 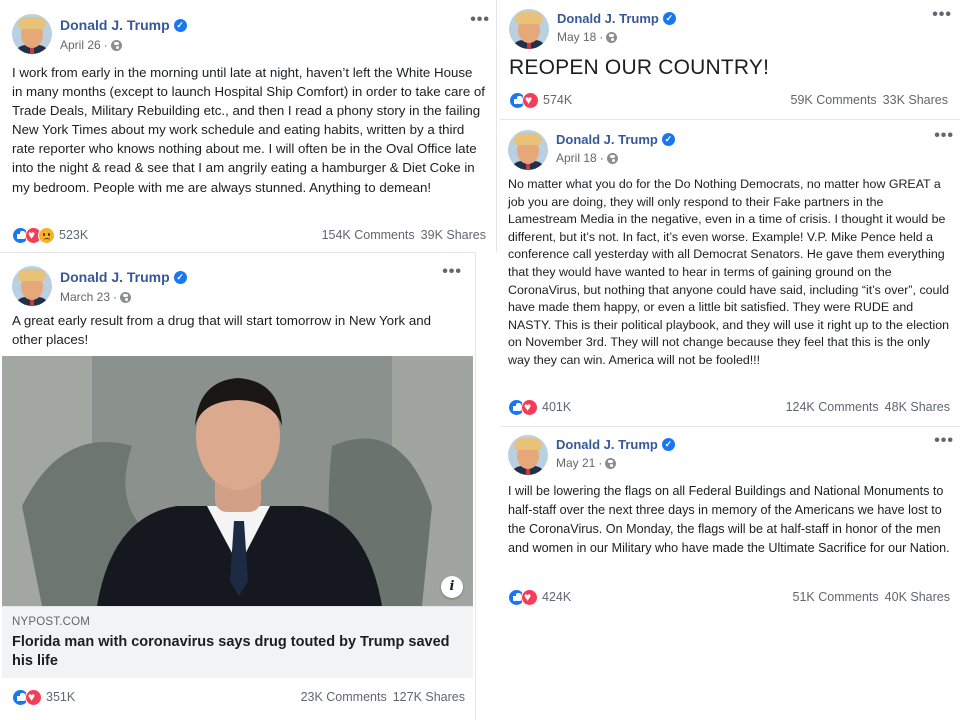 What do you see at coordinates (731, 458) in the screenshot?
I see `post-header: Donald J. Trump ✓ May 21 · •••` at bounding box center [731, 458].